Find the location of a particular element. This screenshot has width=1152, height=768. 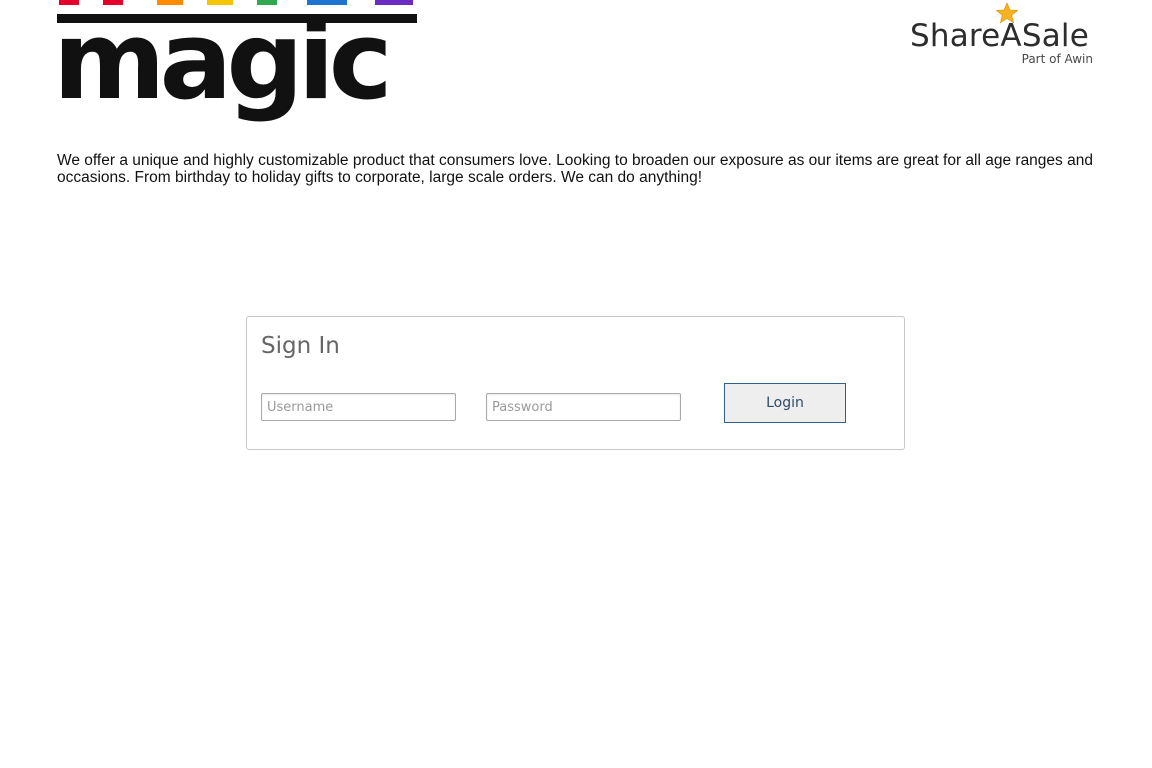

password-input is located at coordinates (583, 407).